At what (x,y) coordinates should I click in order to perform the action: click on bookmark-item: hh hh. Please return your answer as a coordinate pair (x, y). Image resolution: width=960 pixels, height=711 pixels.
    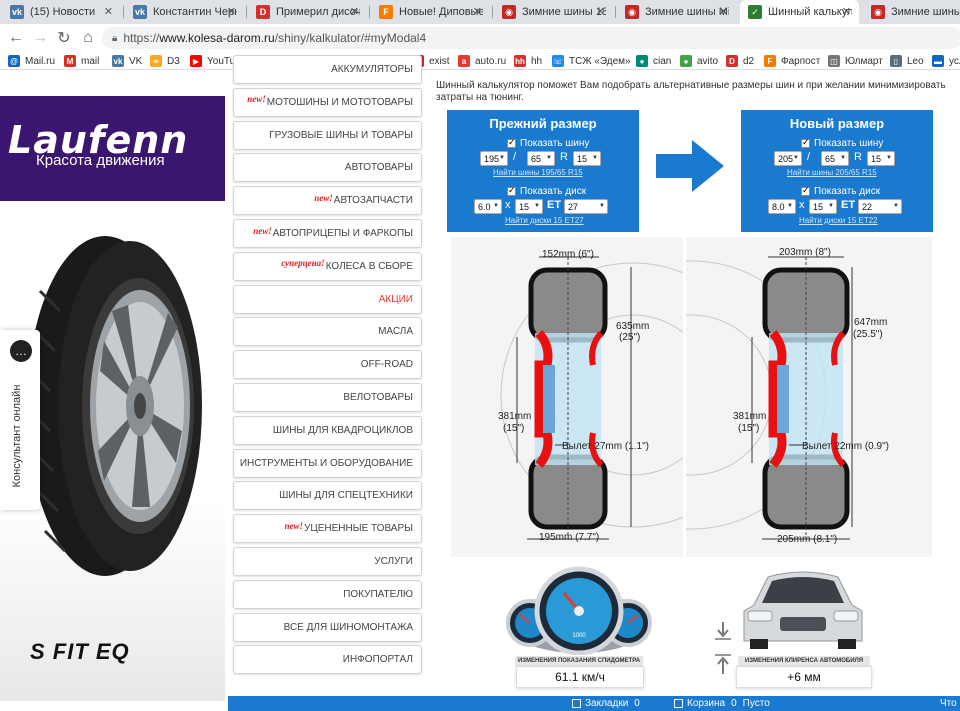
    Looking at the image, I should click on (528, 61).